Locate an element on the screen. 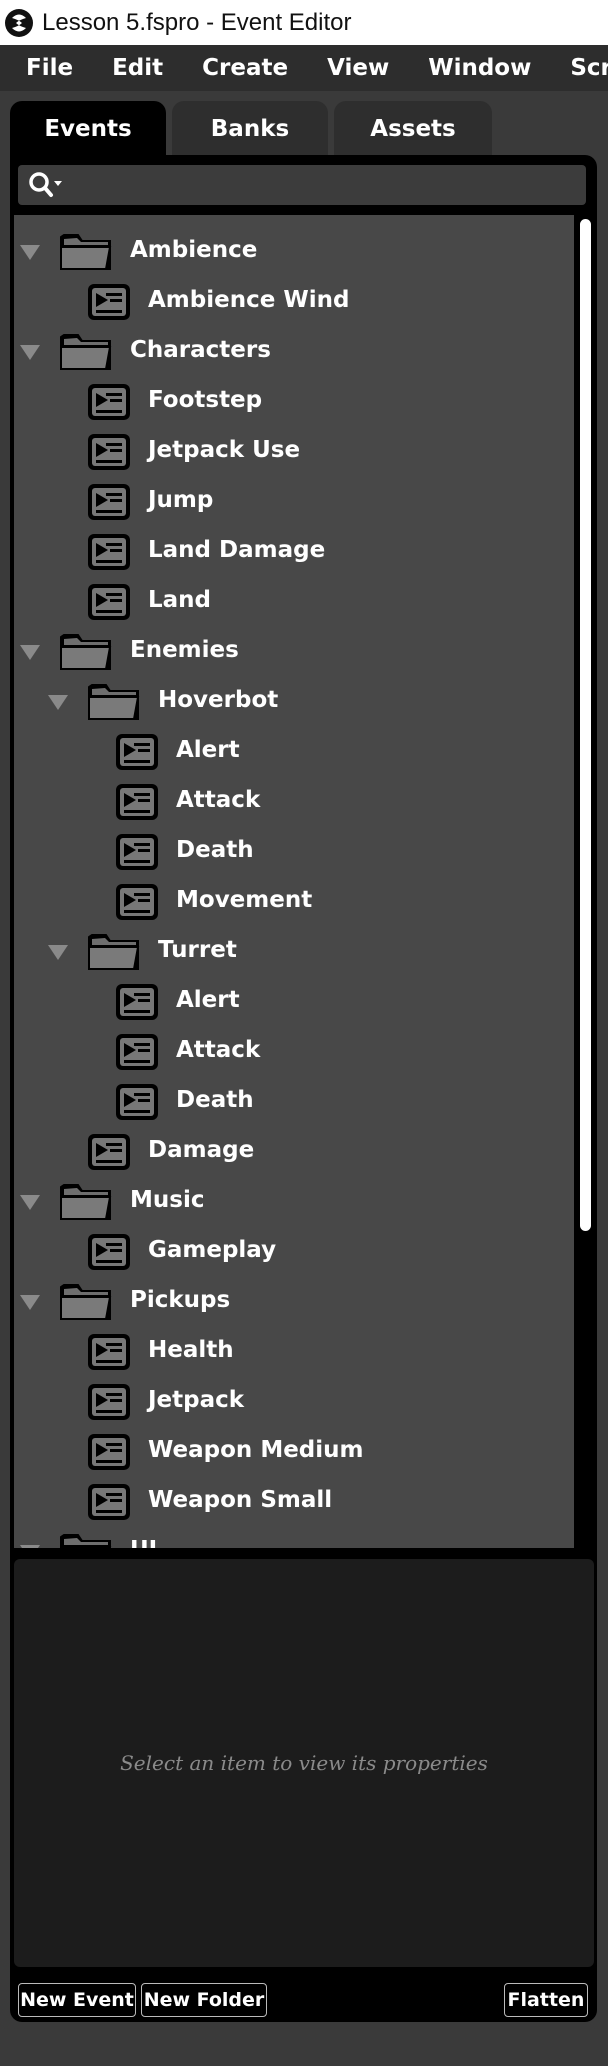 This screenshot has width=608, height=2066. tree-folder-row: UI is located at coordinates (294, 1537).